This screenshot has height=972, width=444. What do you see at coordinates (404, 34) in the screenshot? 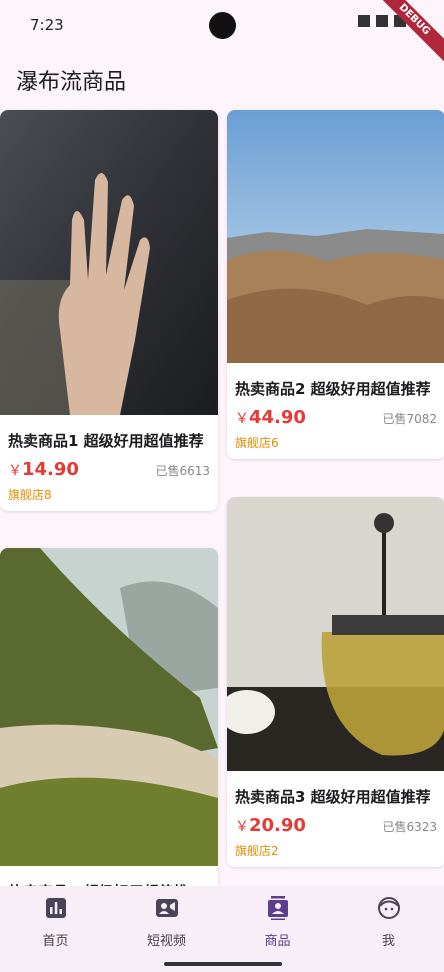
I see `debug-banner: DEBUG` at bounding box center [404, 34].